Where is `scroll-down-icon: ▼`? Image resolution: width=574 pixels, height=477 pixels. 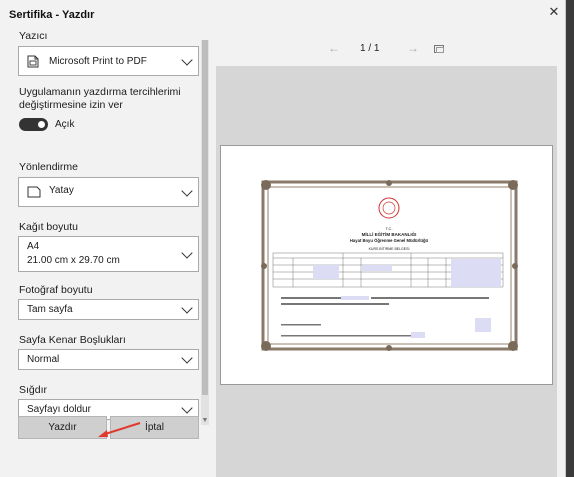
scroll-down-icon: ▼ is located at coordinates (205, 422).